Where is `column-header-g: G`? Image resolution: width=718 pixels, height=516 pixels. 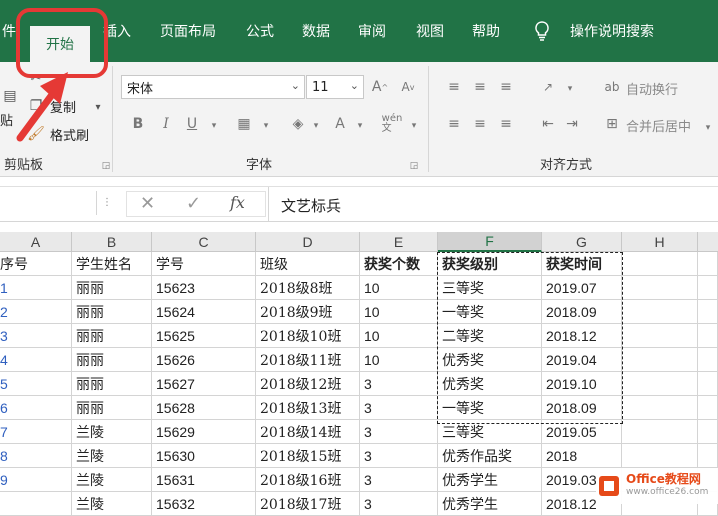 column-header-g: G is located at coordinates (582, 242).